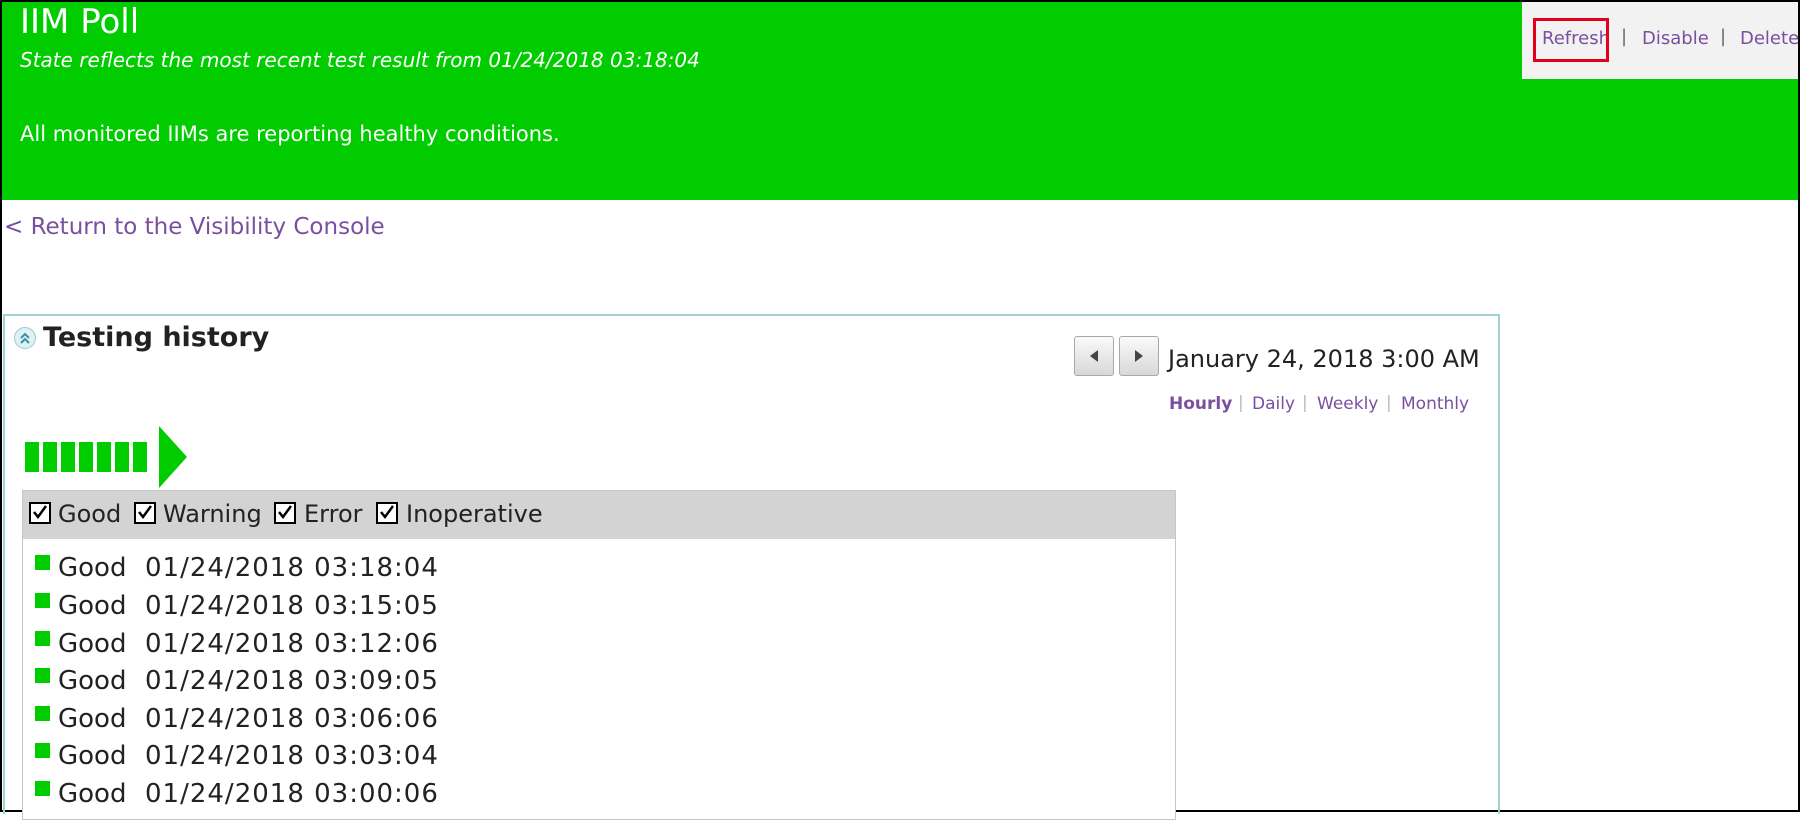 This screenshot has height=820, width=1800. I want to click on result-timestamp: 01/24/2018 03:03:04, so click(292, 756).